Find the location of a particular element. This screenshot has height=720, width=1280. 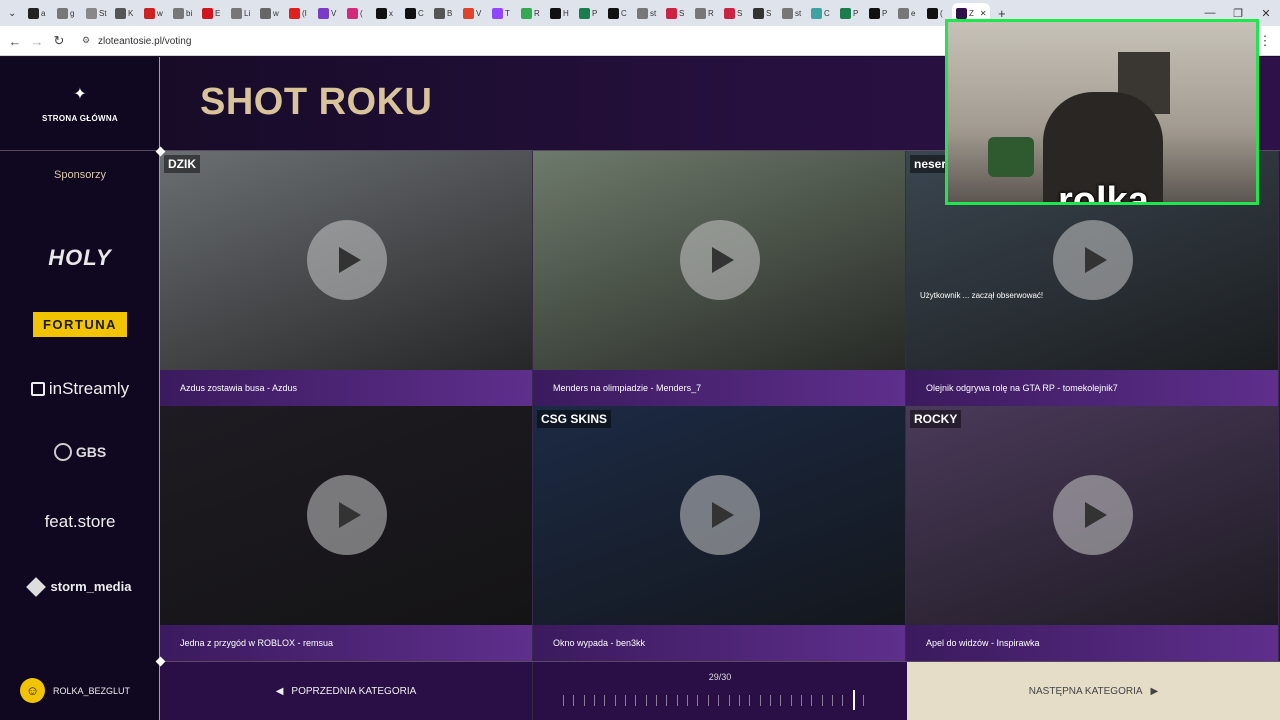

forward-icon: → is located at coordinates (37, 41).